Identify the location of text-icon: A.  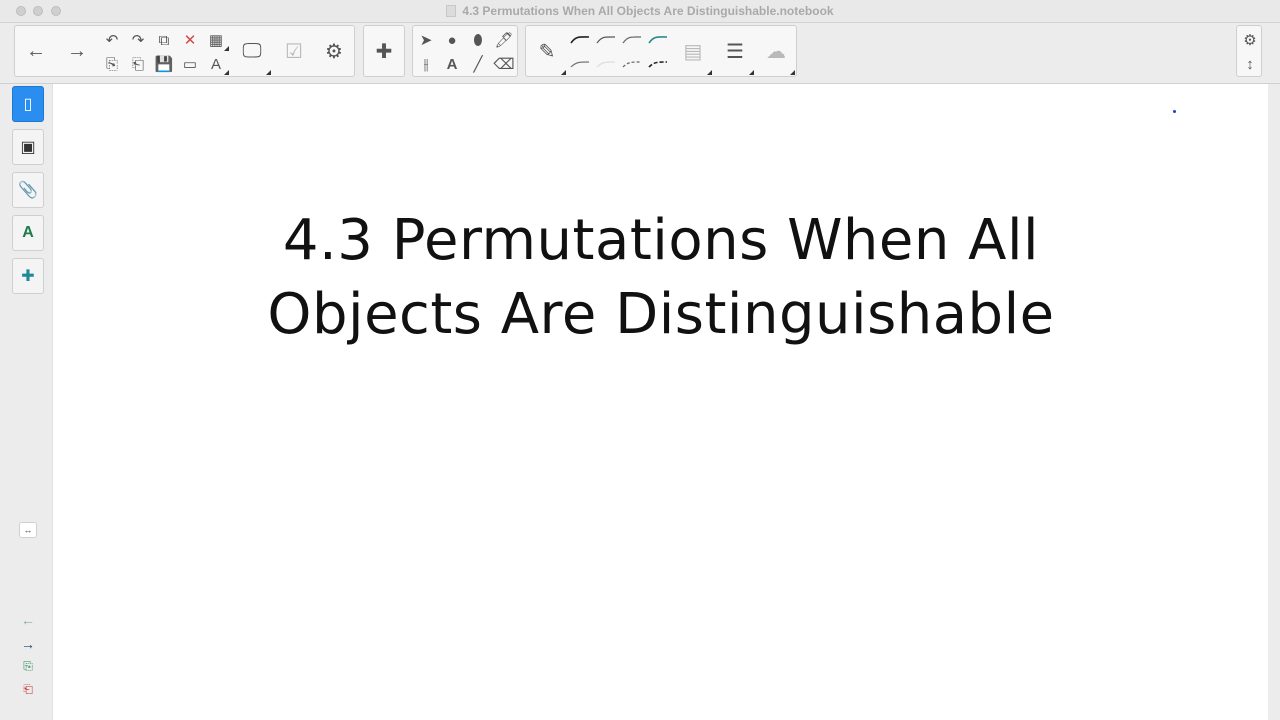
(452, 64).